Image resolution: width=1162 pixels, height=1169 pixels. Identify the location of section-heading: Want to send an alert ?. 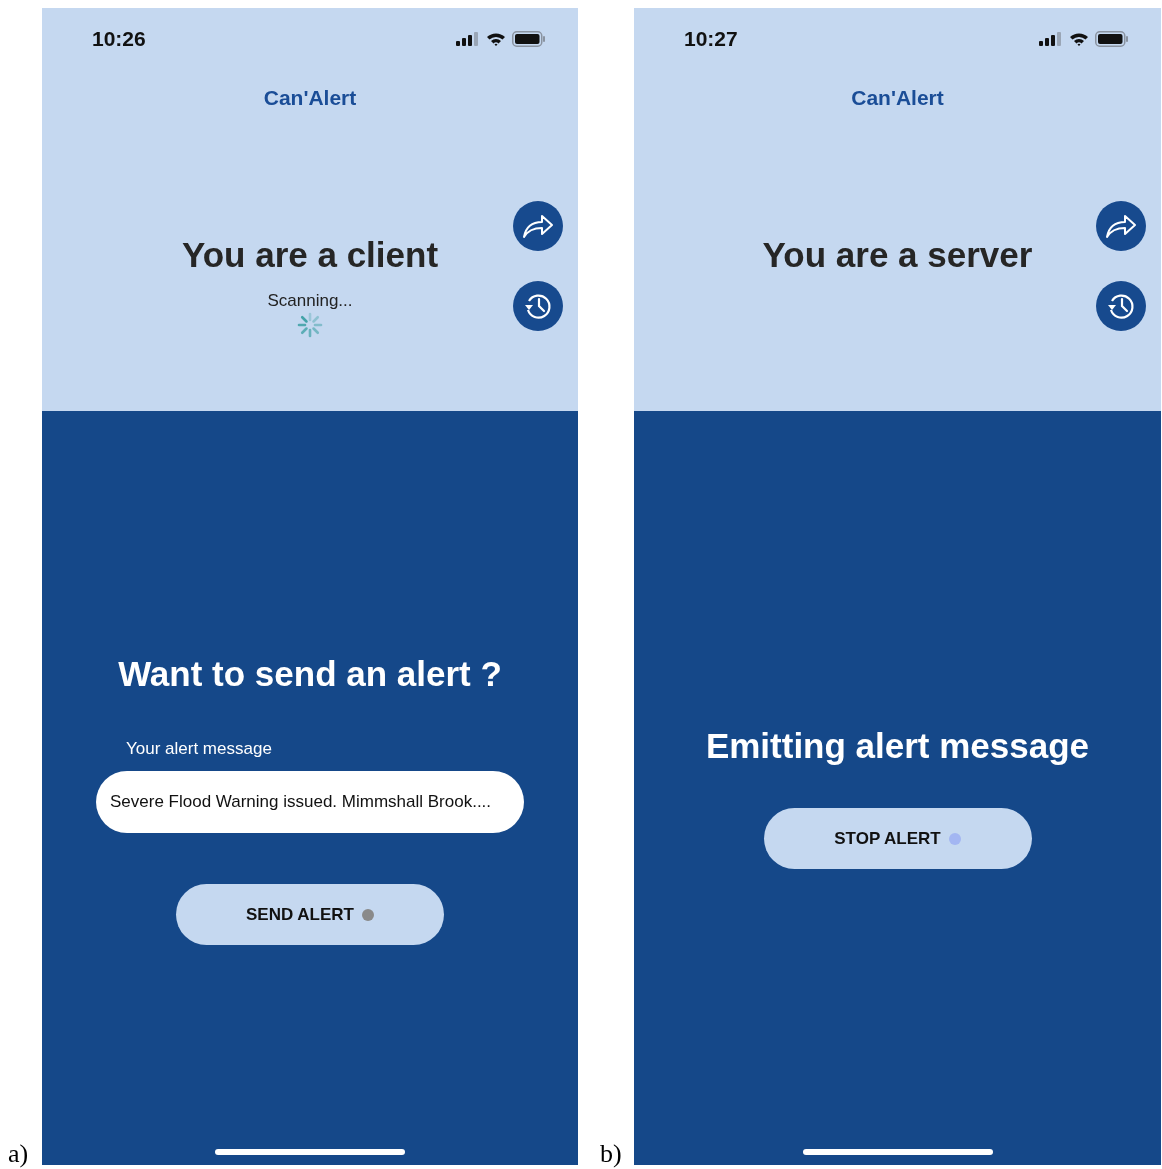
(310, 674).